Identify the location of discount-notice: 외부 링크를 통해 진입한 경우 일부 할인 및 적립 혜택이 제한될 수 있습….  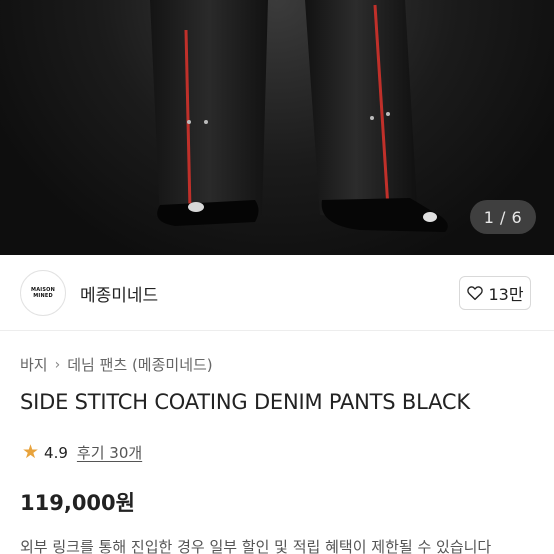
(256, 546).